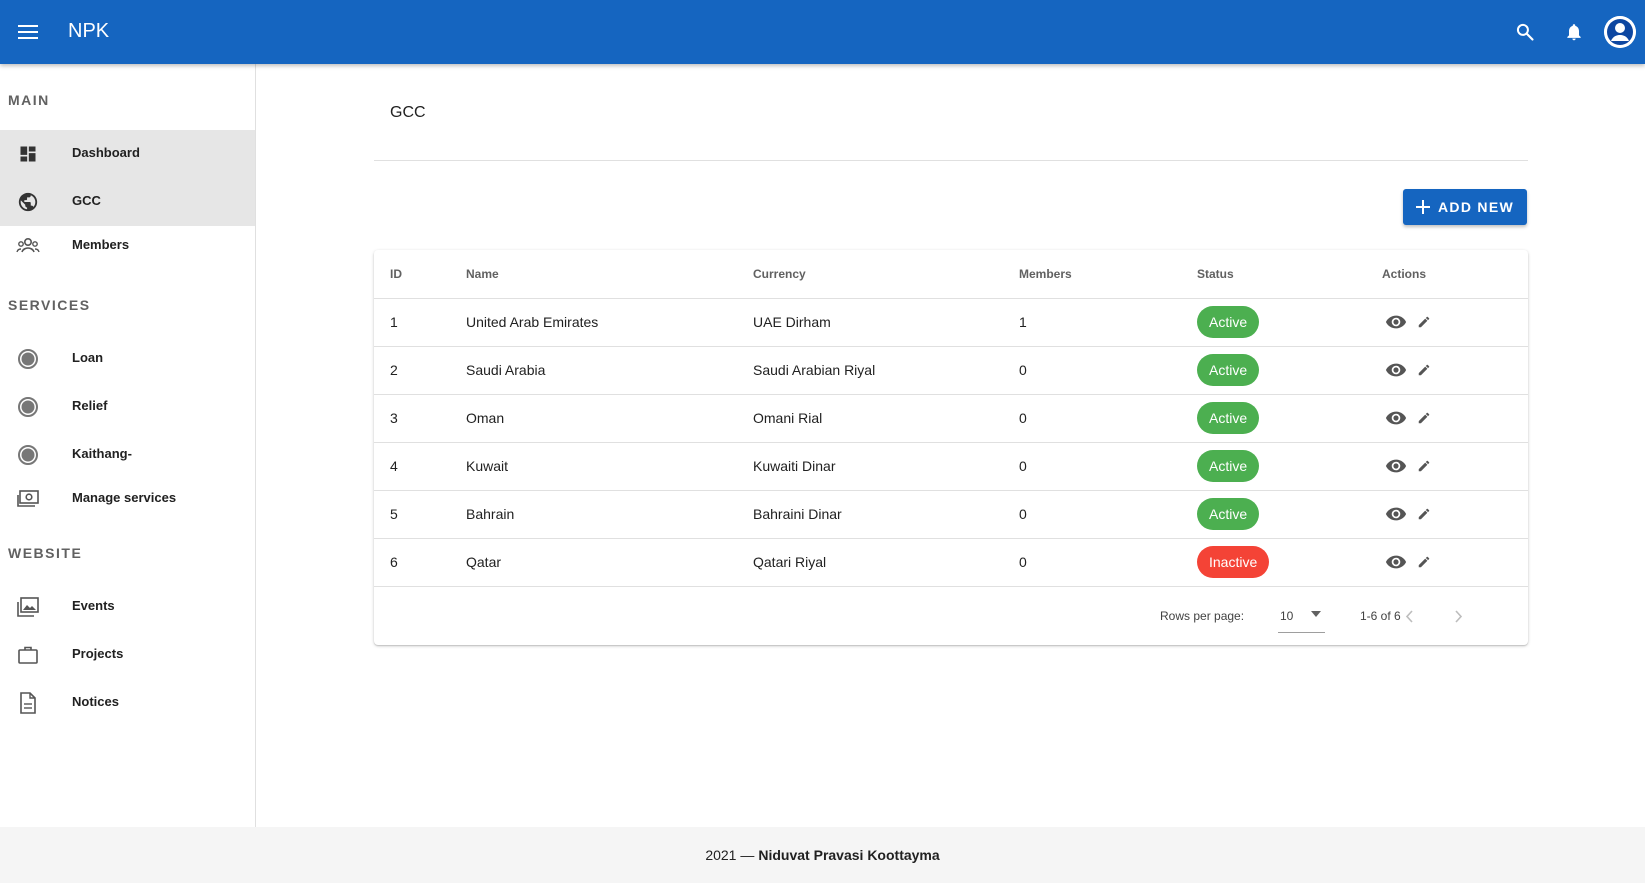 The height and width of the screenshot is (883, 1645). Describe the element at coordinates (1525, 32) in the screenshot. I see `search-icon` at that location.